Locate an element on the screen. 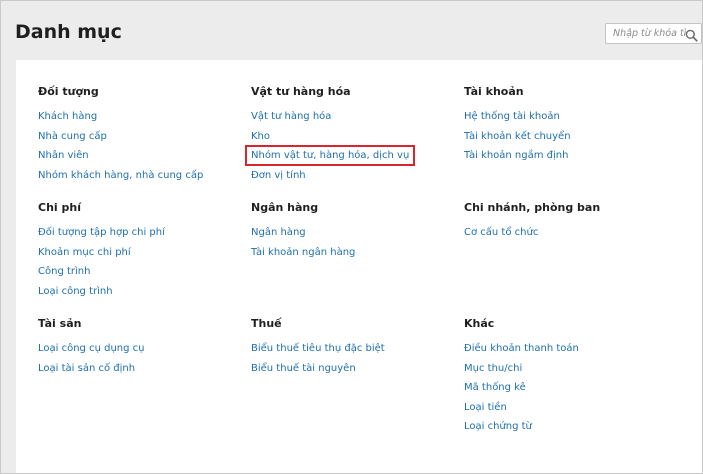  link-muc-thu-chi: Mục thu/chi is located at coordinates (493, 368).